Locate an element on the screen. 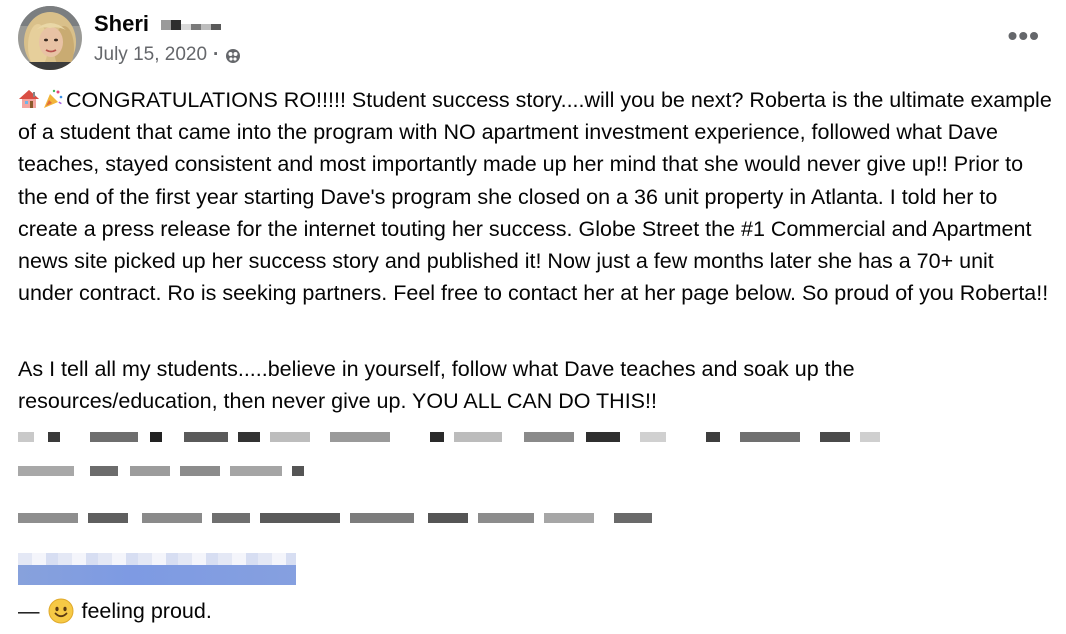 This screenshot has height=634, width=1066. avatar is located at coordinates (50, 38).